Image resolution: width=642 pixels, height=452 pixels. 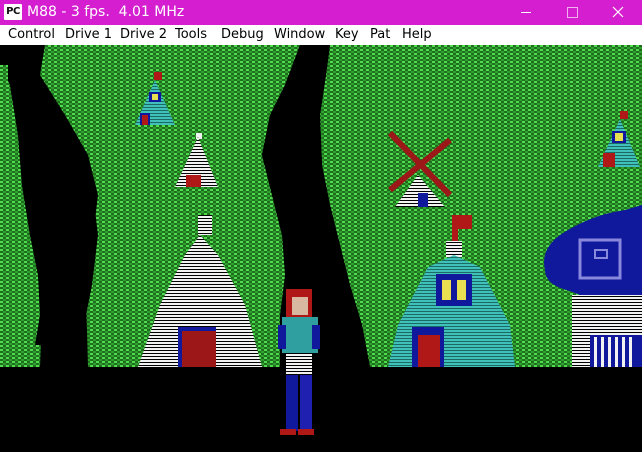 I want to click on close-icon, so click(x=618, y=12).